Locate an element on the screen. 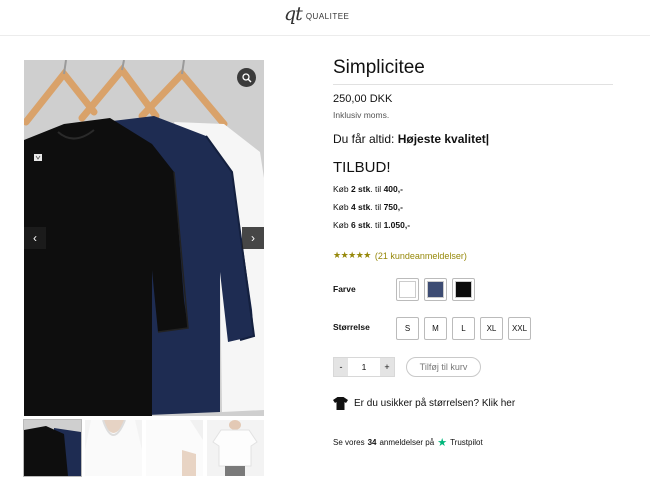  size-option-l: L is located at coordinates (463, 328).